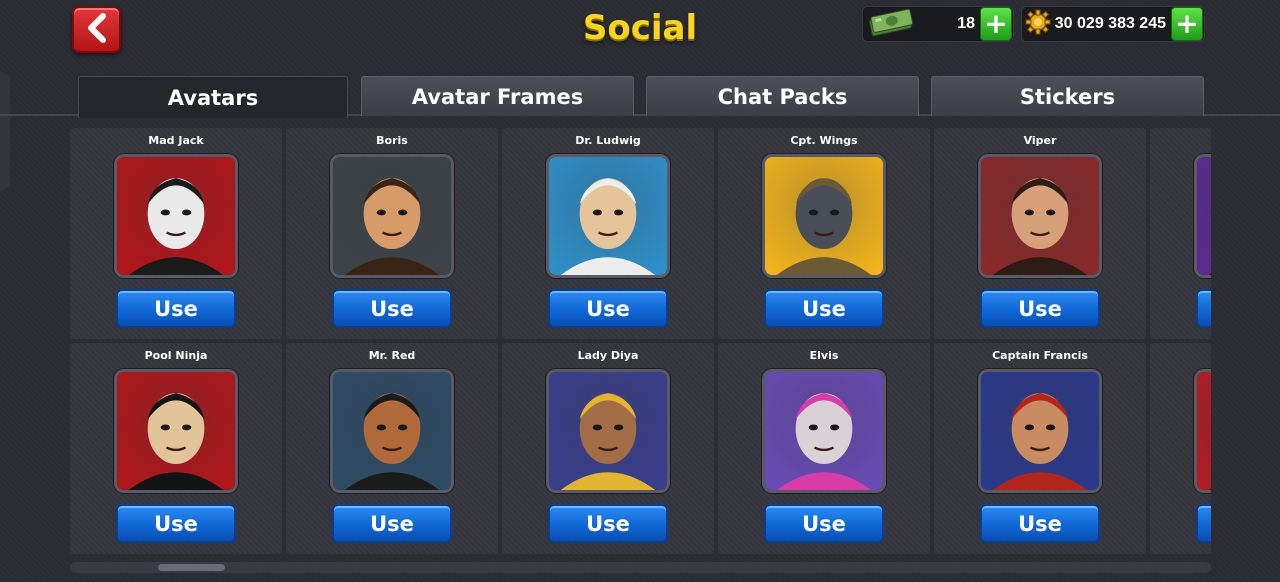  I want to click on coins-amount: 30 029 383 245, so click(1110, 23).